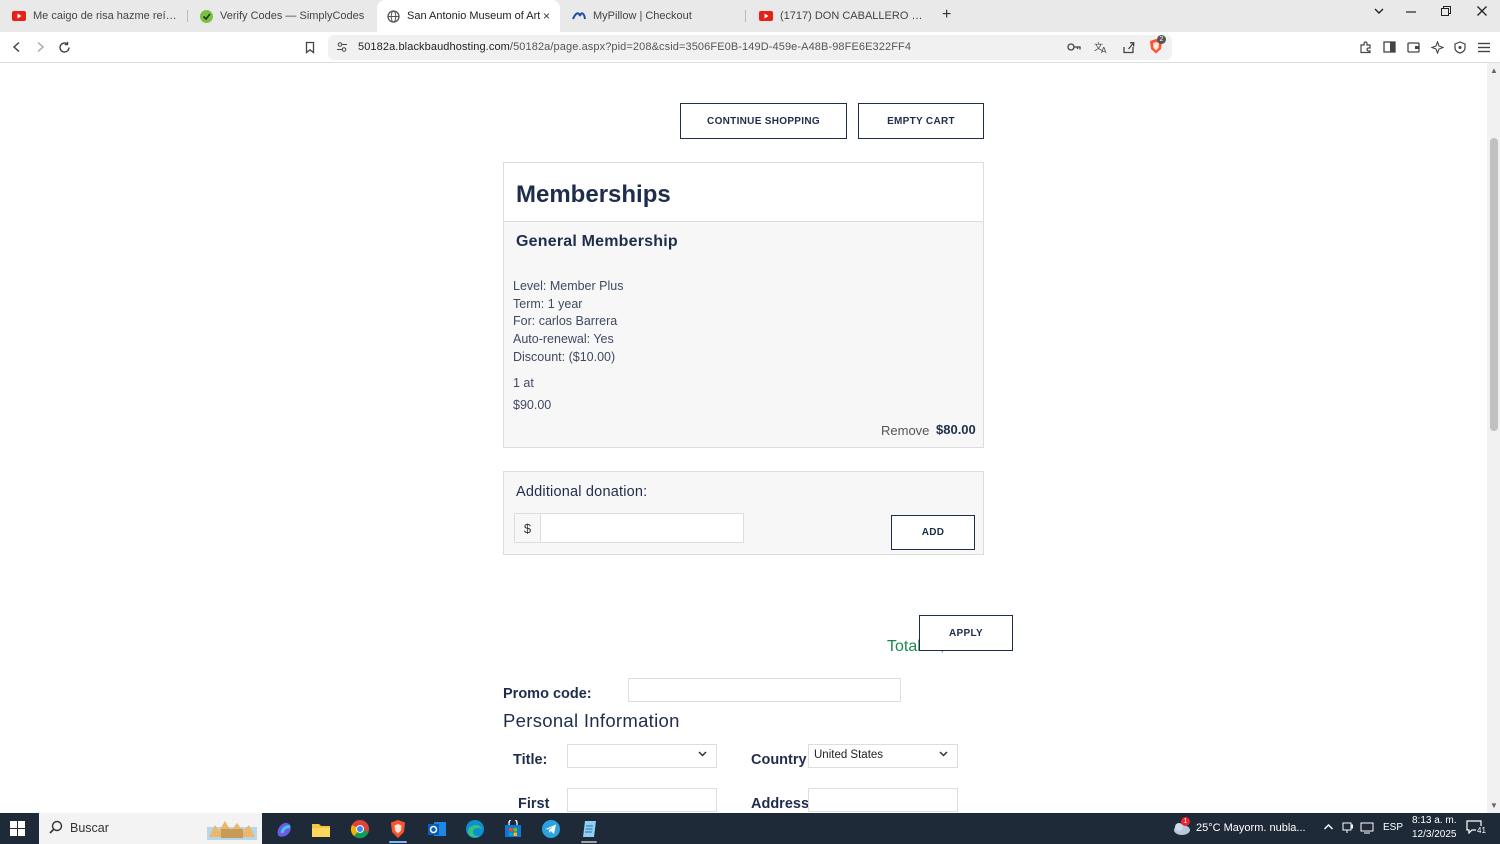 The width and height of the screenshot is (1500, 844). Describe the element at coordinates (1494, 70) in the screenshot. I see `scroll-up-arrow-icon: ▲` at that location.